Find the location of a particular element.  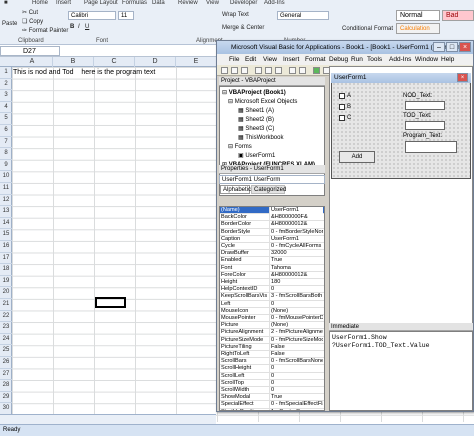

tree-item-vbaproject-book1: ⊟ VBAProject (Book1) is located at coordinates (254, 93).